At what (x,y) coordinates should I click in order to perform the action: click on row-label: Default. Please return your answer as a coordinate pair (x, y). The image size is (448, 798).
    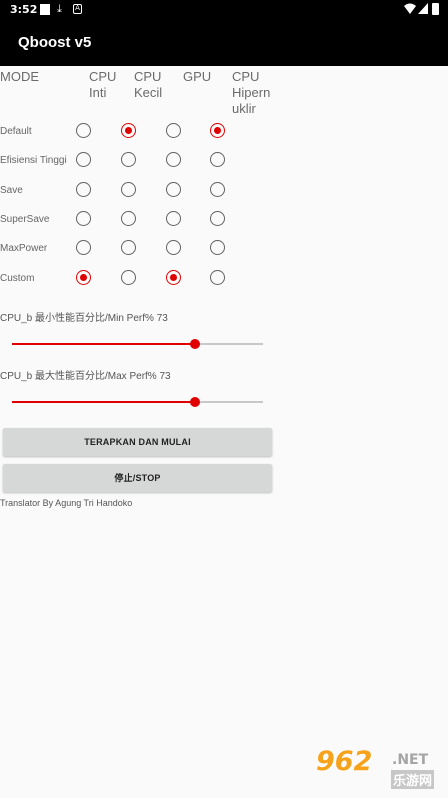
    Looking at the image, I should click on (16, 131).